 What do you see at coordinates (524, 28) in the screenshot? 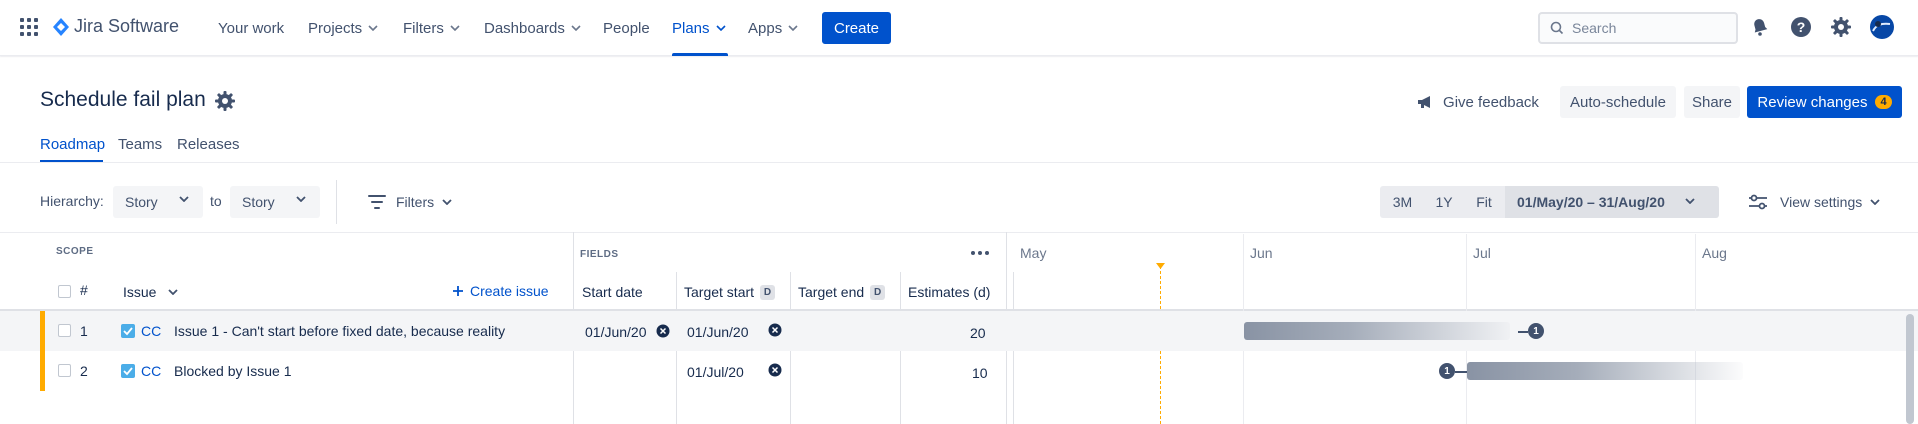
I see `nav-label: Dashboards` at bounding box center [524, 28].